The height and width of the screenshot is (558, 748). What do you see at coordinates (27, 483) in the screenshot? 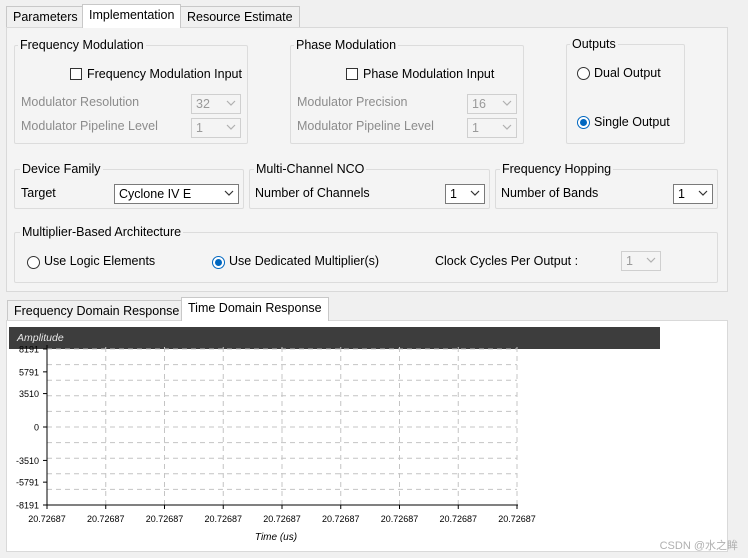
I see `y-tick-label: -5791` at bounding box center [27, 483].